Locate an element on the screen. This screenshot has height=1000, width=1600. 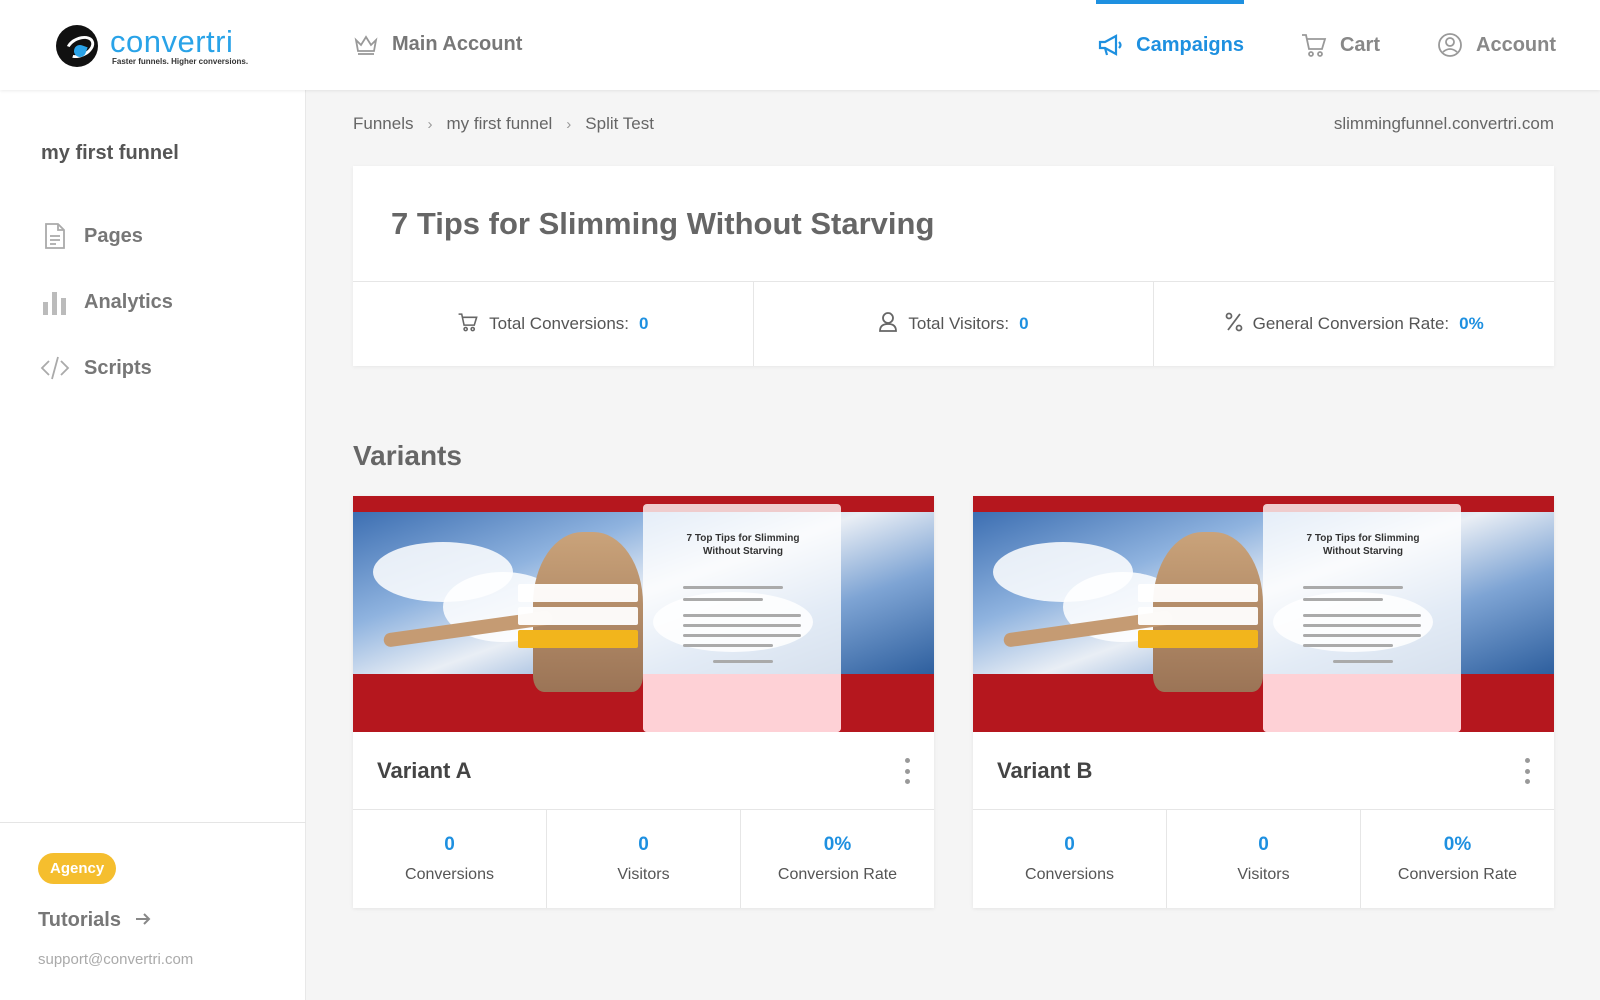
funnel-domain: slimmingfunnel.convertri.com is located at coordinates (1444, 124).